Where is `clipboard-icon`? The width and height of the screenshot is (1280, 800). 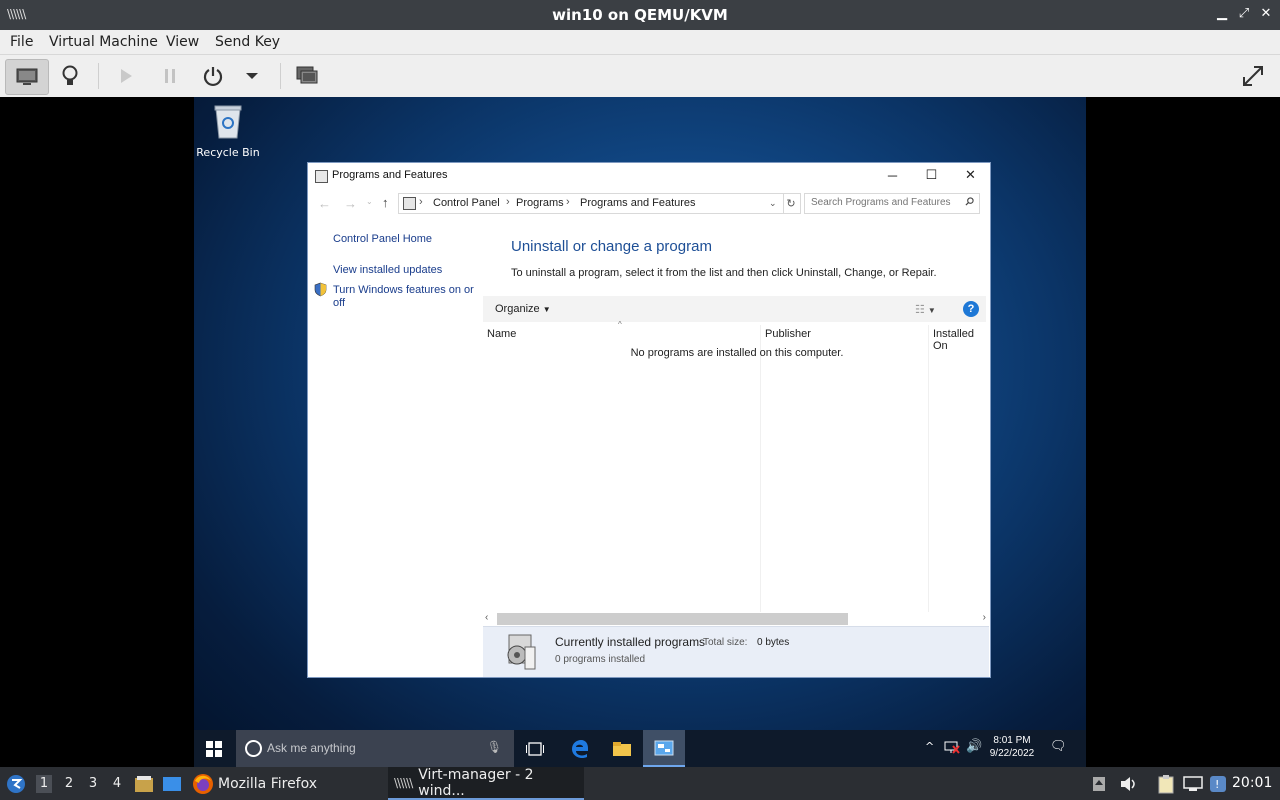
clipboard-icon is located at coordinates (1166, 783).